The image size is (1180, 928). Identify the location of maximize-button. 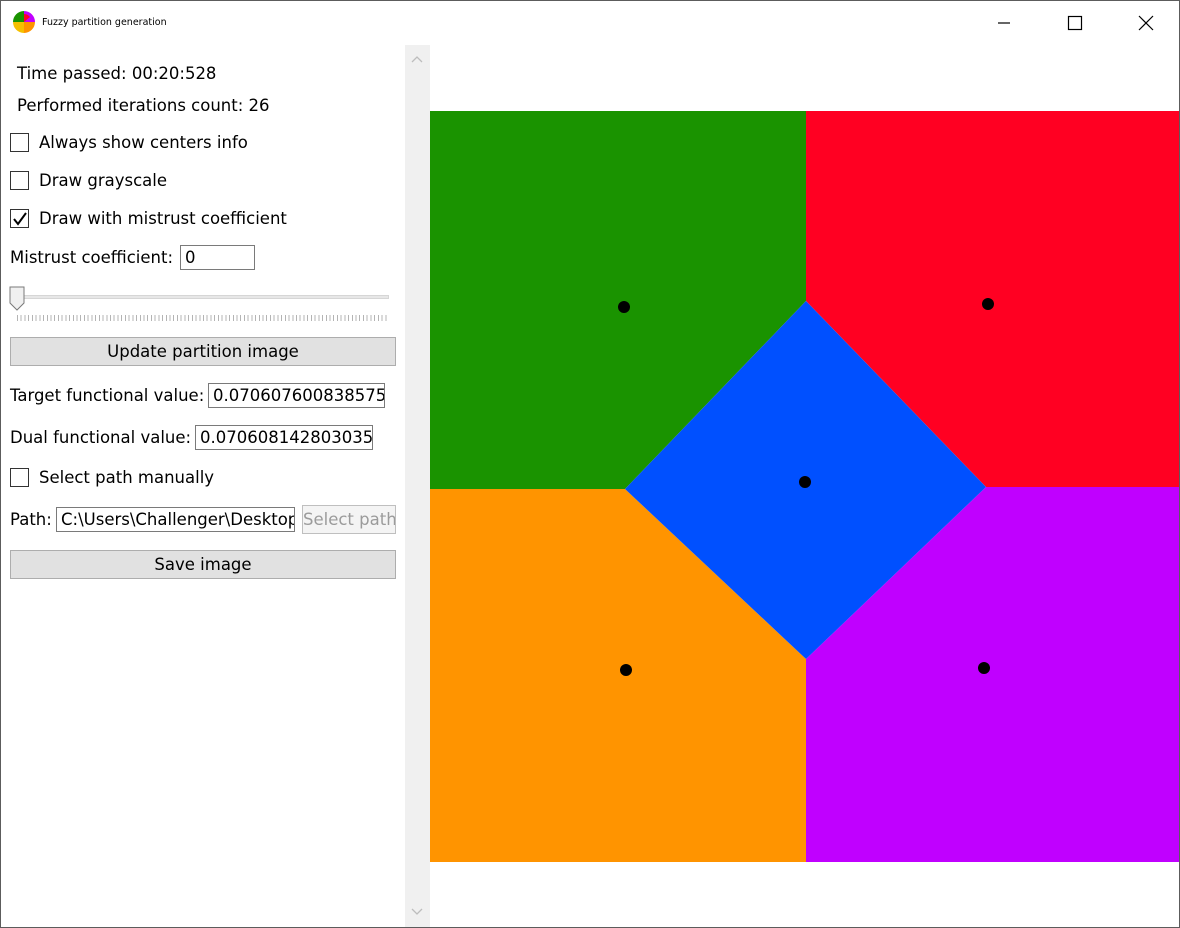
(1074, 23).